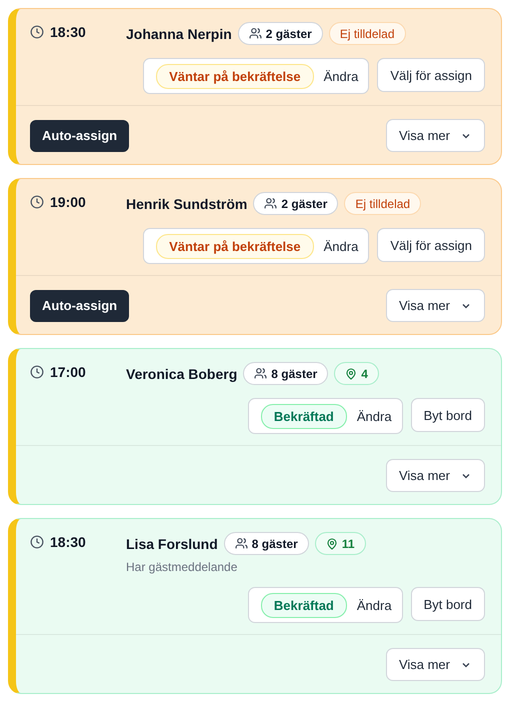  What do you see at coordinates (172, 544) in the screenshot?
I see `guest-name: Lisa Forslund` at bounding box center [172, 544].